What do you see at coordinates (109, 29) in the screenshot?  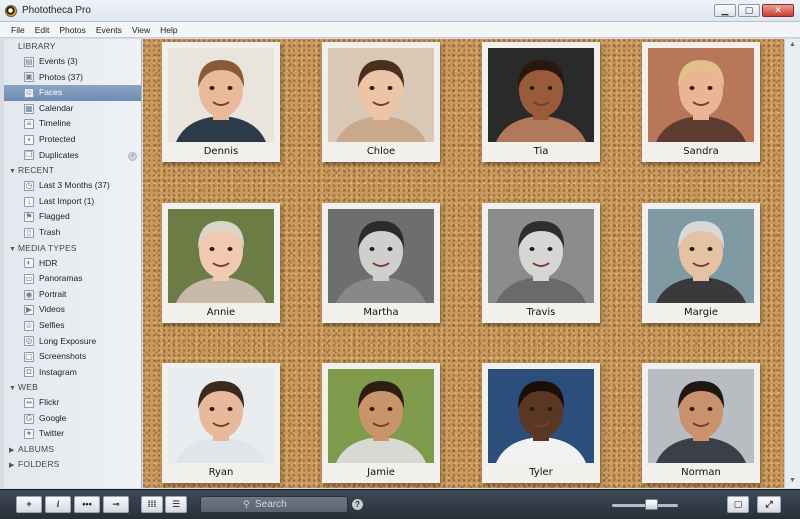 I see `menu-events: Events` at bounding box center [109, 29].